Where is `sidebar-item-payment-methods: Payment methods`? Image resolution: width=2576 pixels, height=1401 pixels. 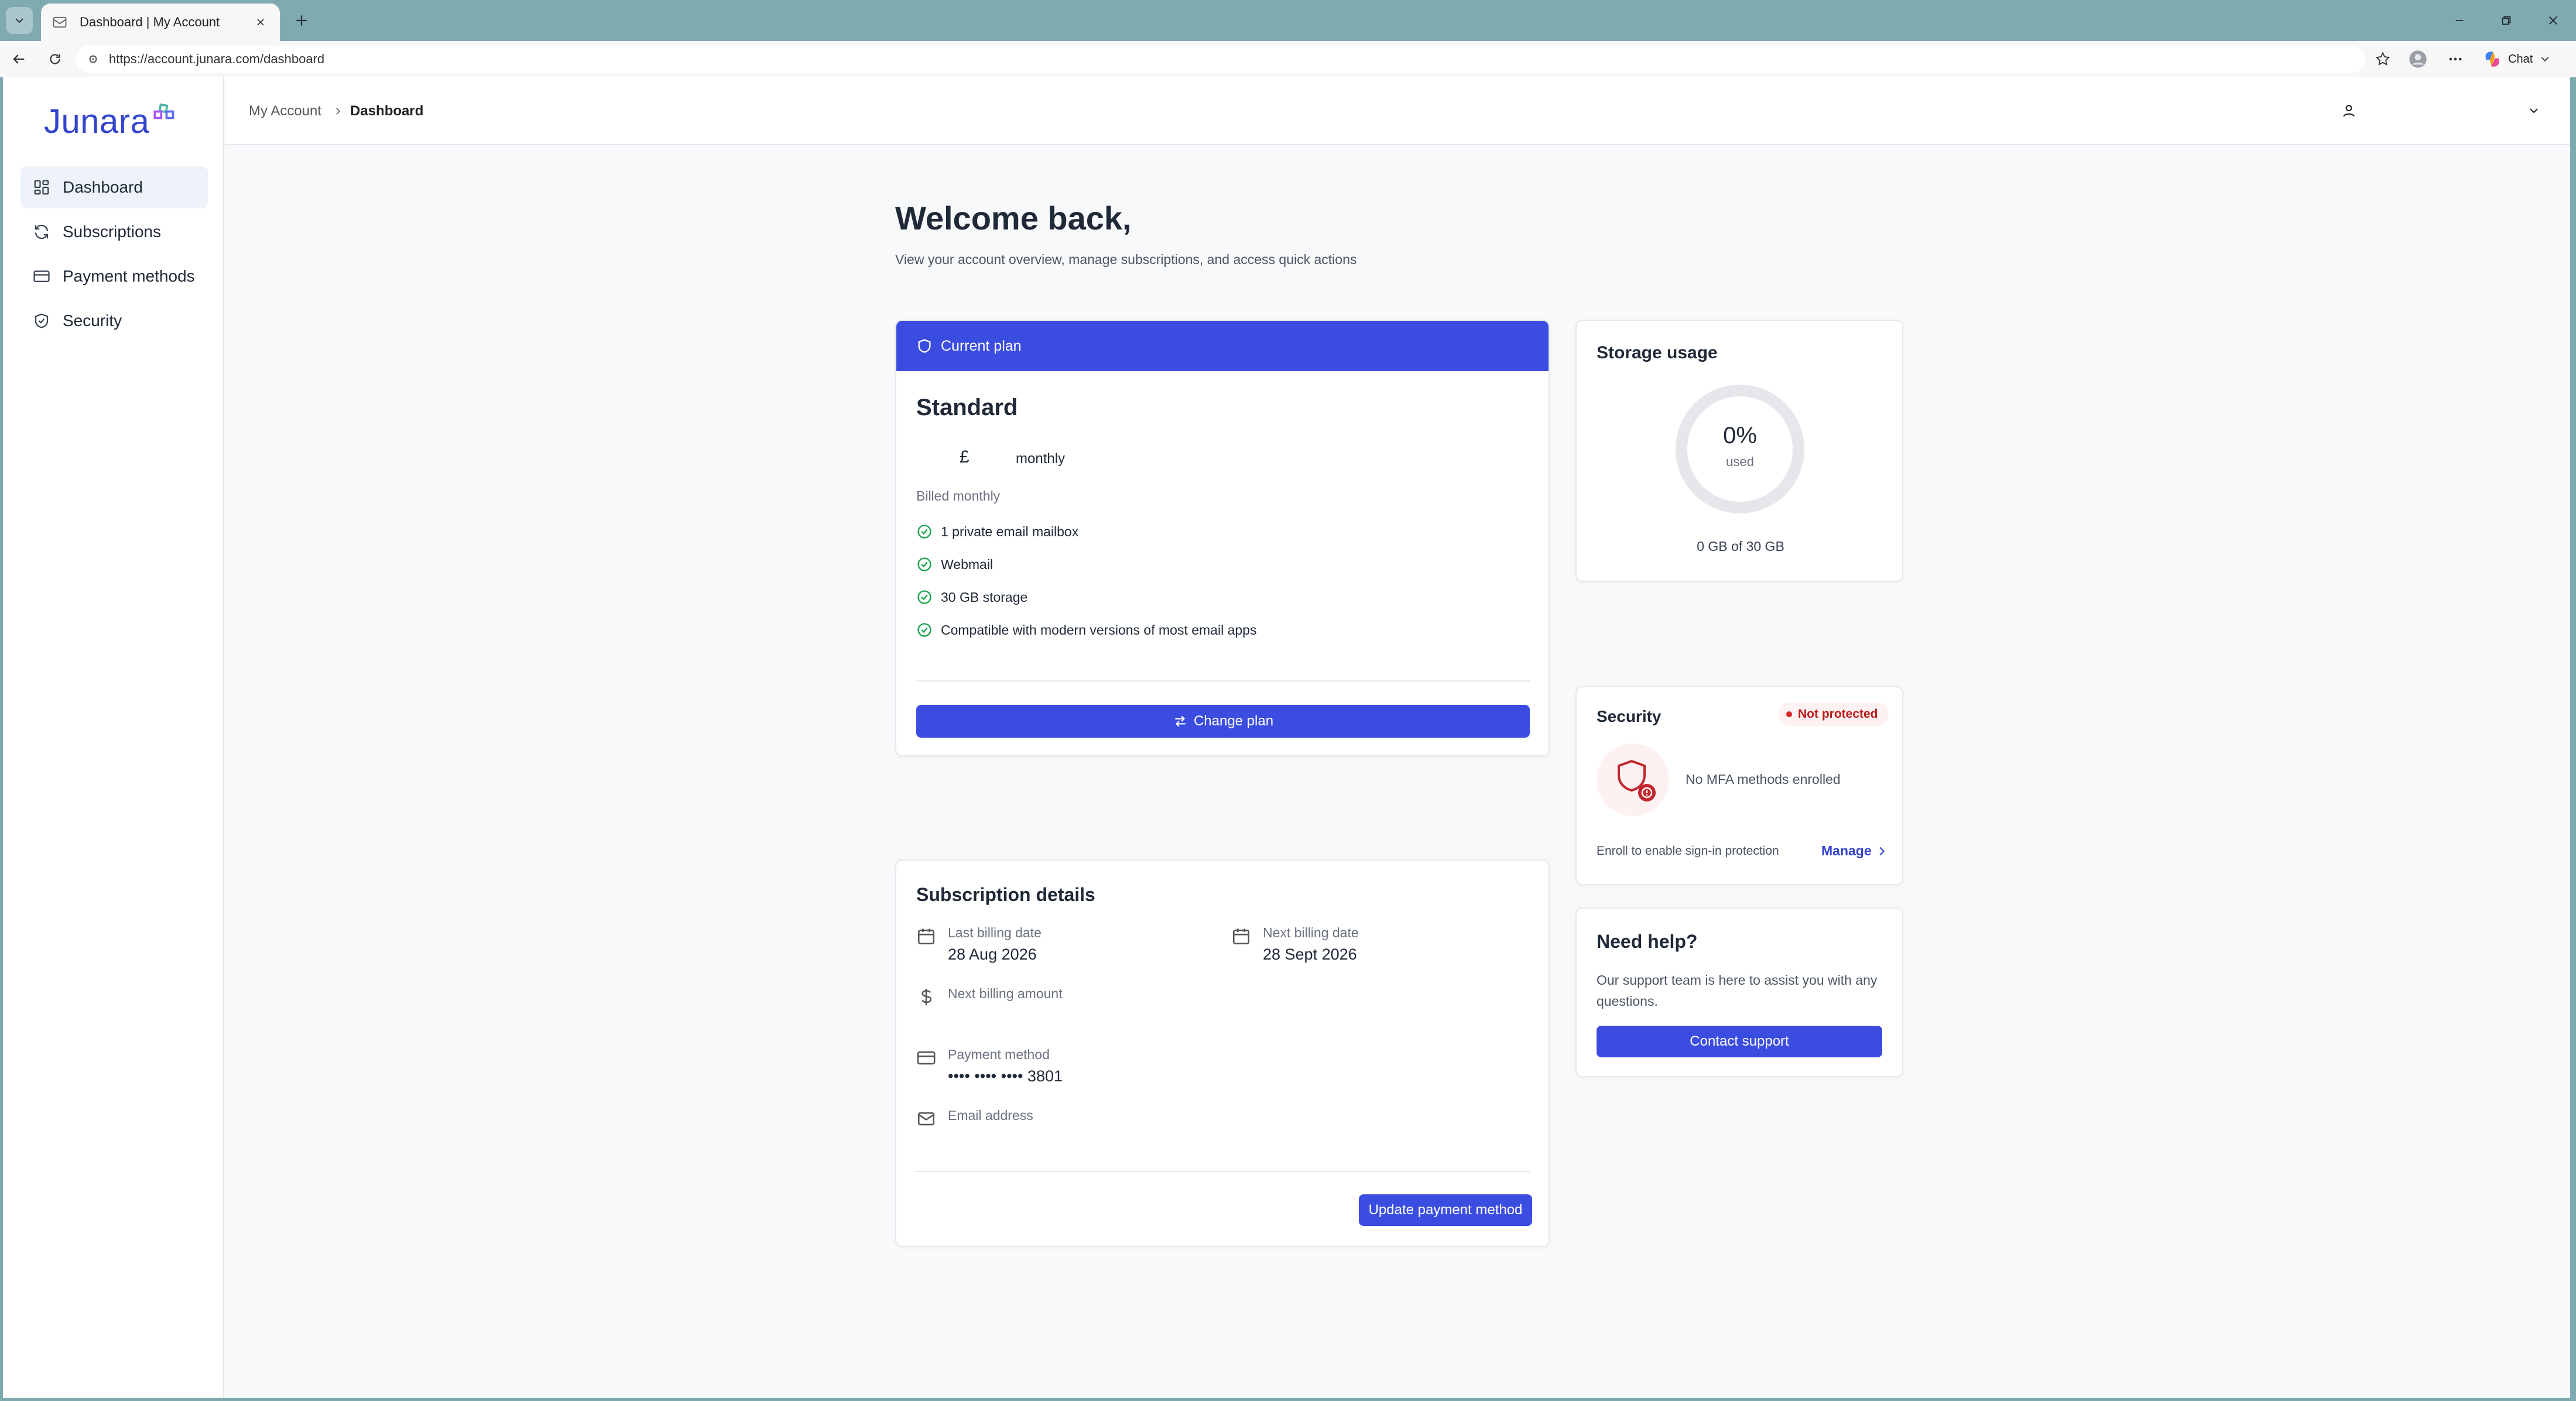 sidebar-item-payment-methods: Payment methods is located at coordinates (114, 276).